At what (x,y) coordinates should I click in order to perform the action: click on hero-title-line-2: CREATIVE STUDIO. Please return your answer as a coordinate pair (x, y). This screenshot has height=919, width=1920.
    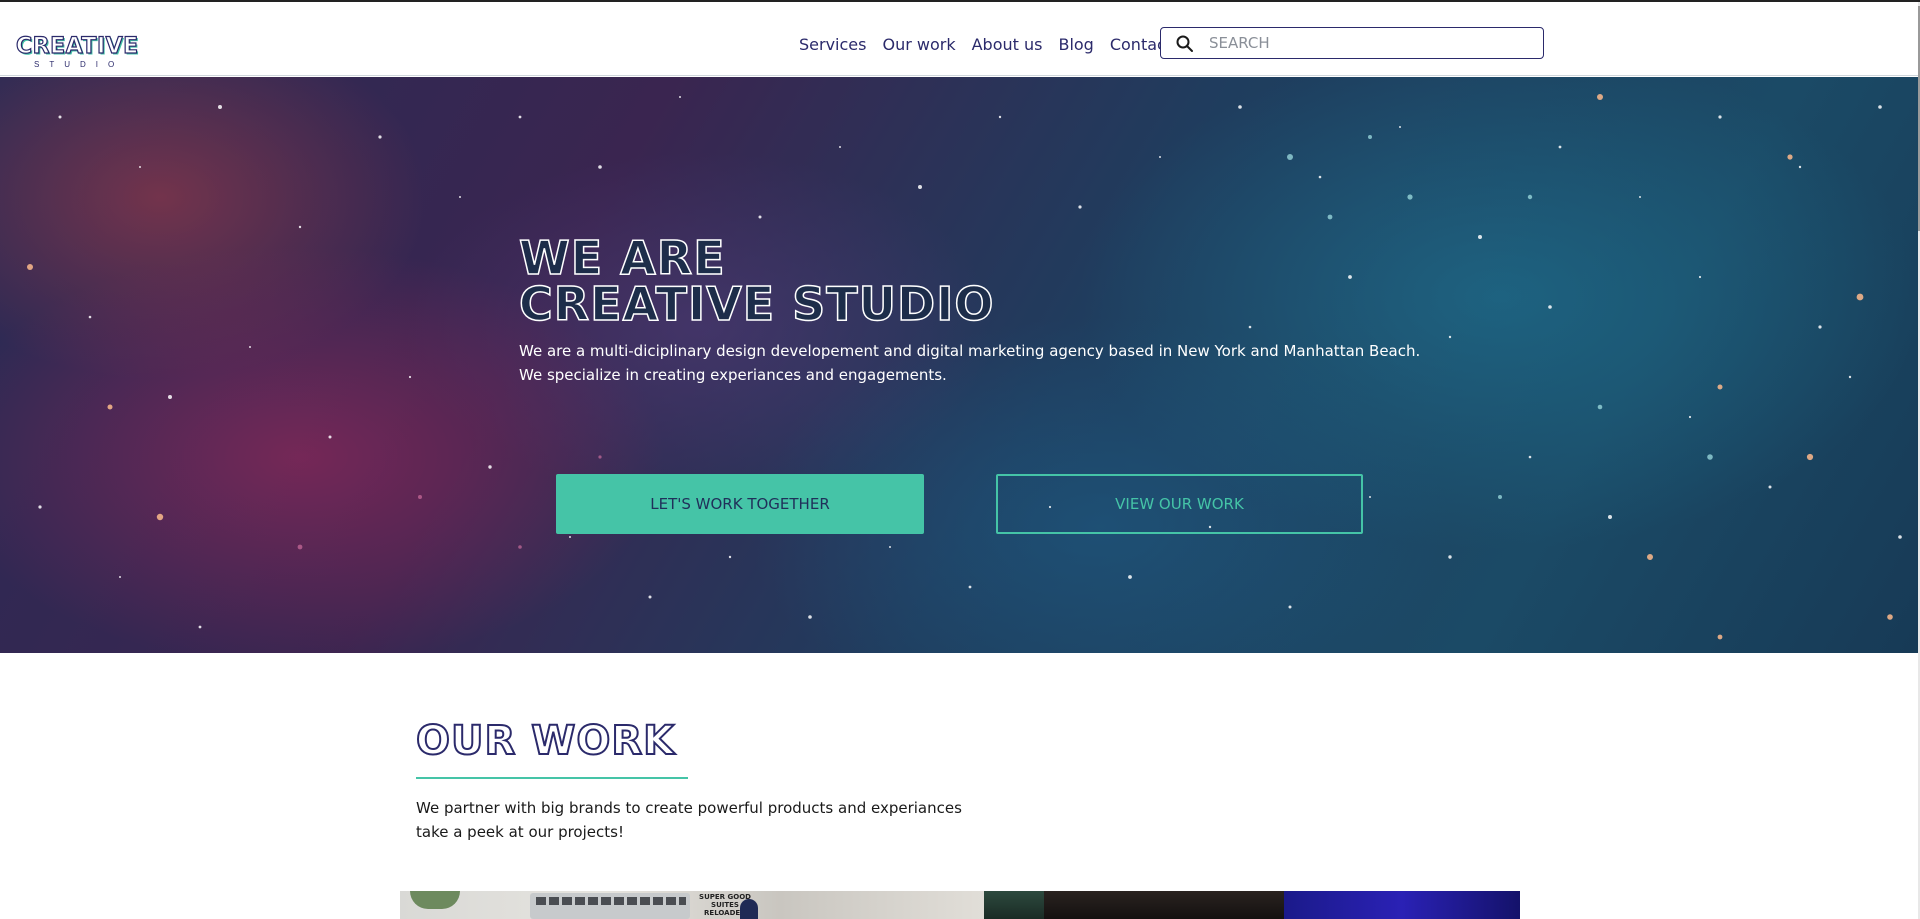
    Looking at the image, I should click on (756, 304).